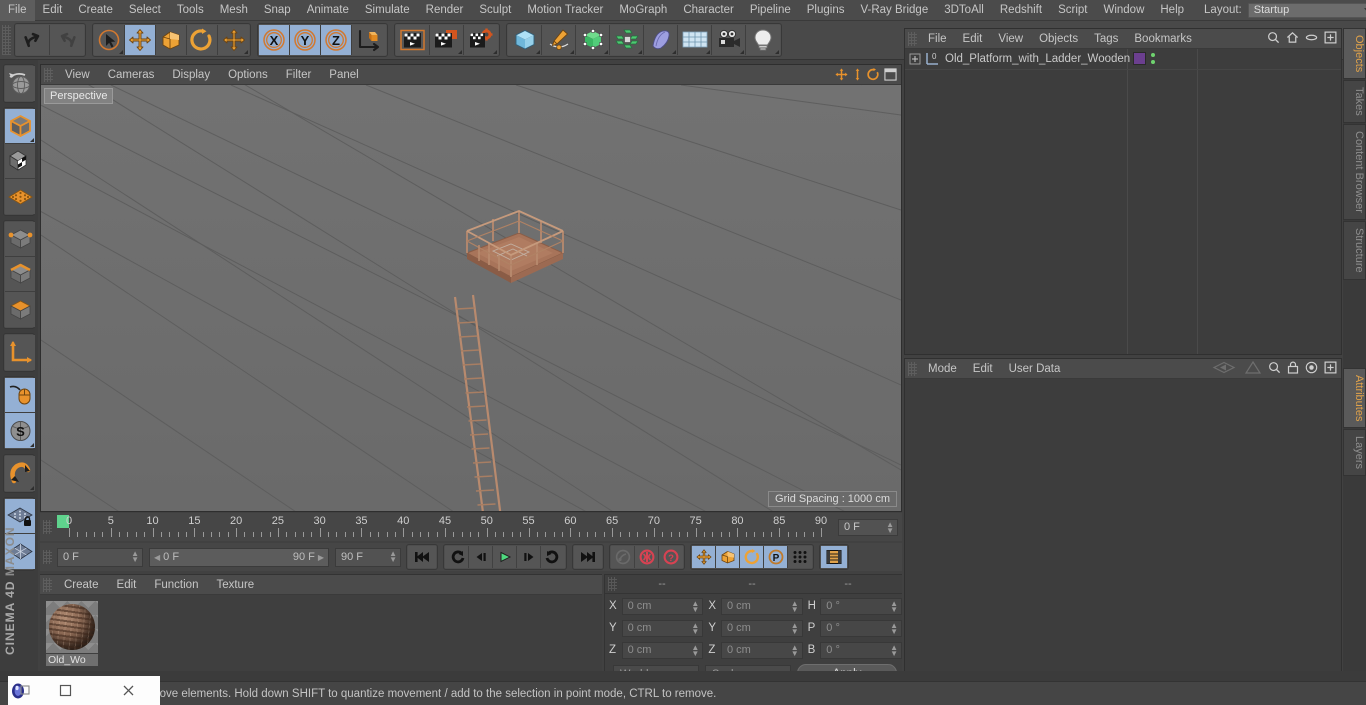 The height and width of the screenshot is (705, 1366). I want to click on timeline-ruler: 0 5 10 15 20 25 30 35 40 45 50 55 60 65 70 75 80 85 90, so click(445, 527).